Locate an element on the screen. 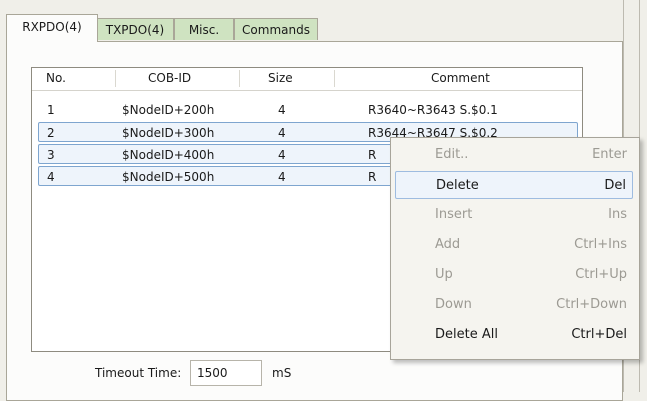  tab-label: TXPDO(4) is located at coordinates (135, 30).